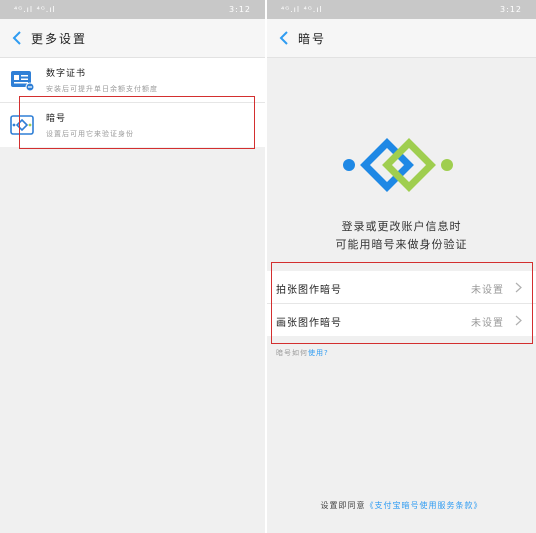  Describe the element at coordinates (401, 244) in the screenshot. I see `description-line-2: 可能用暗号来做身份验证` at that location.